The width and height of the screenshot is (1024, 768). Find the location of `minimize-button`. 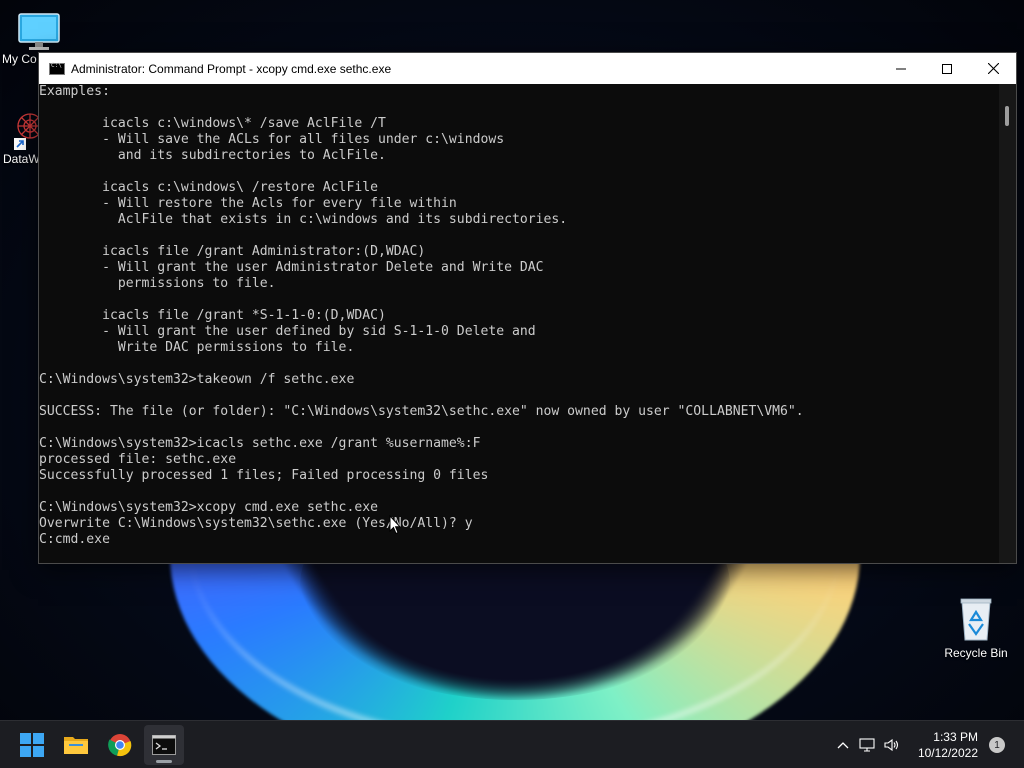

minimize-button is located at coordinates (901, 68).